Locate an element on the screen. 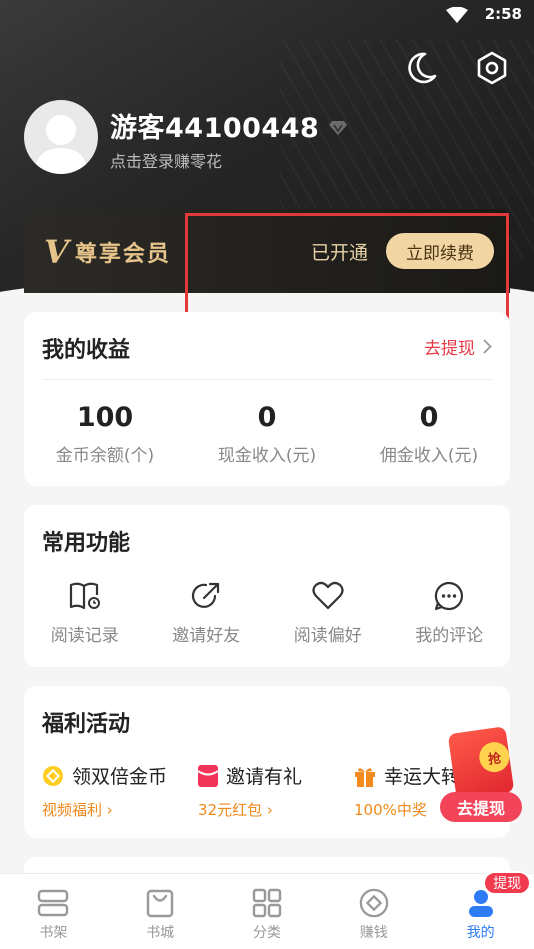 Image resolution: width=534 pixels, height=949 pixels. welfare-invite-gift: 邀请有礼 32元红包 › is located at coordinates (250, 791).